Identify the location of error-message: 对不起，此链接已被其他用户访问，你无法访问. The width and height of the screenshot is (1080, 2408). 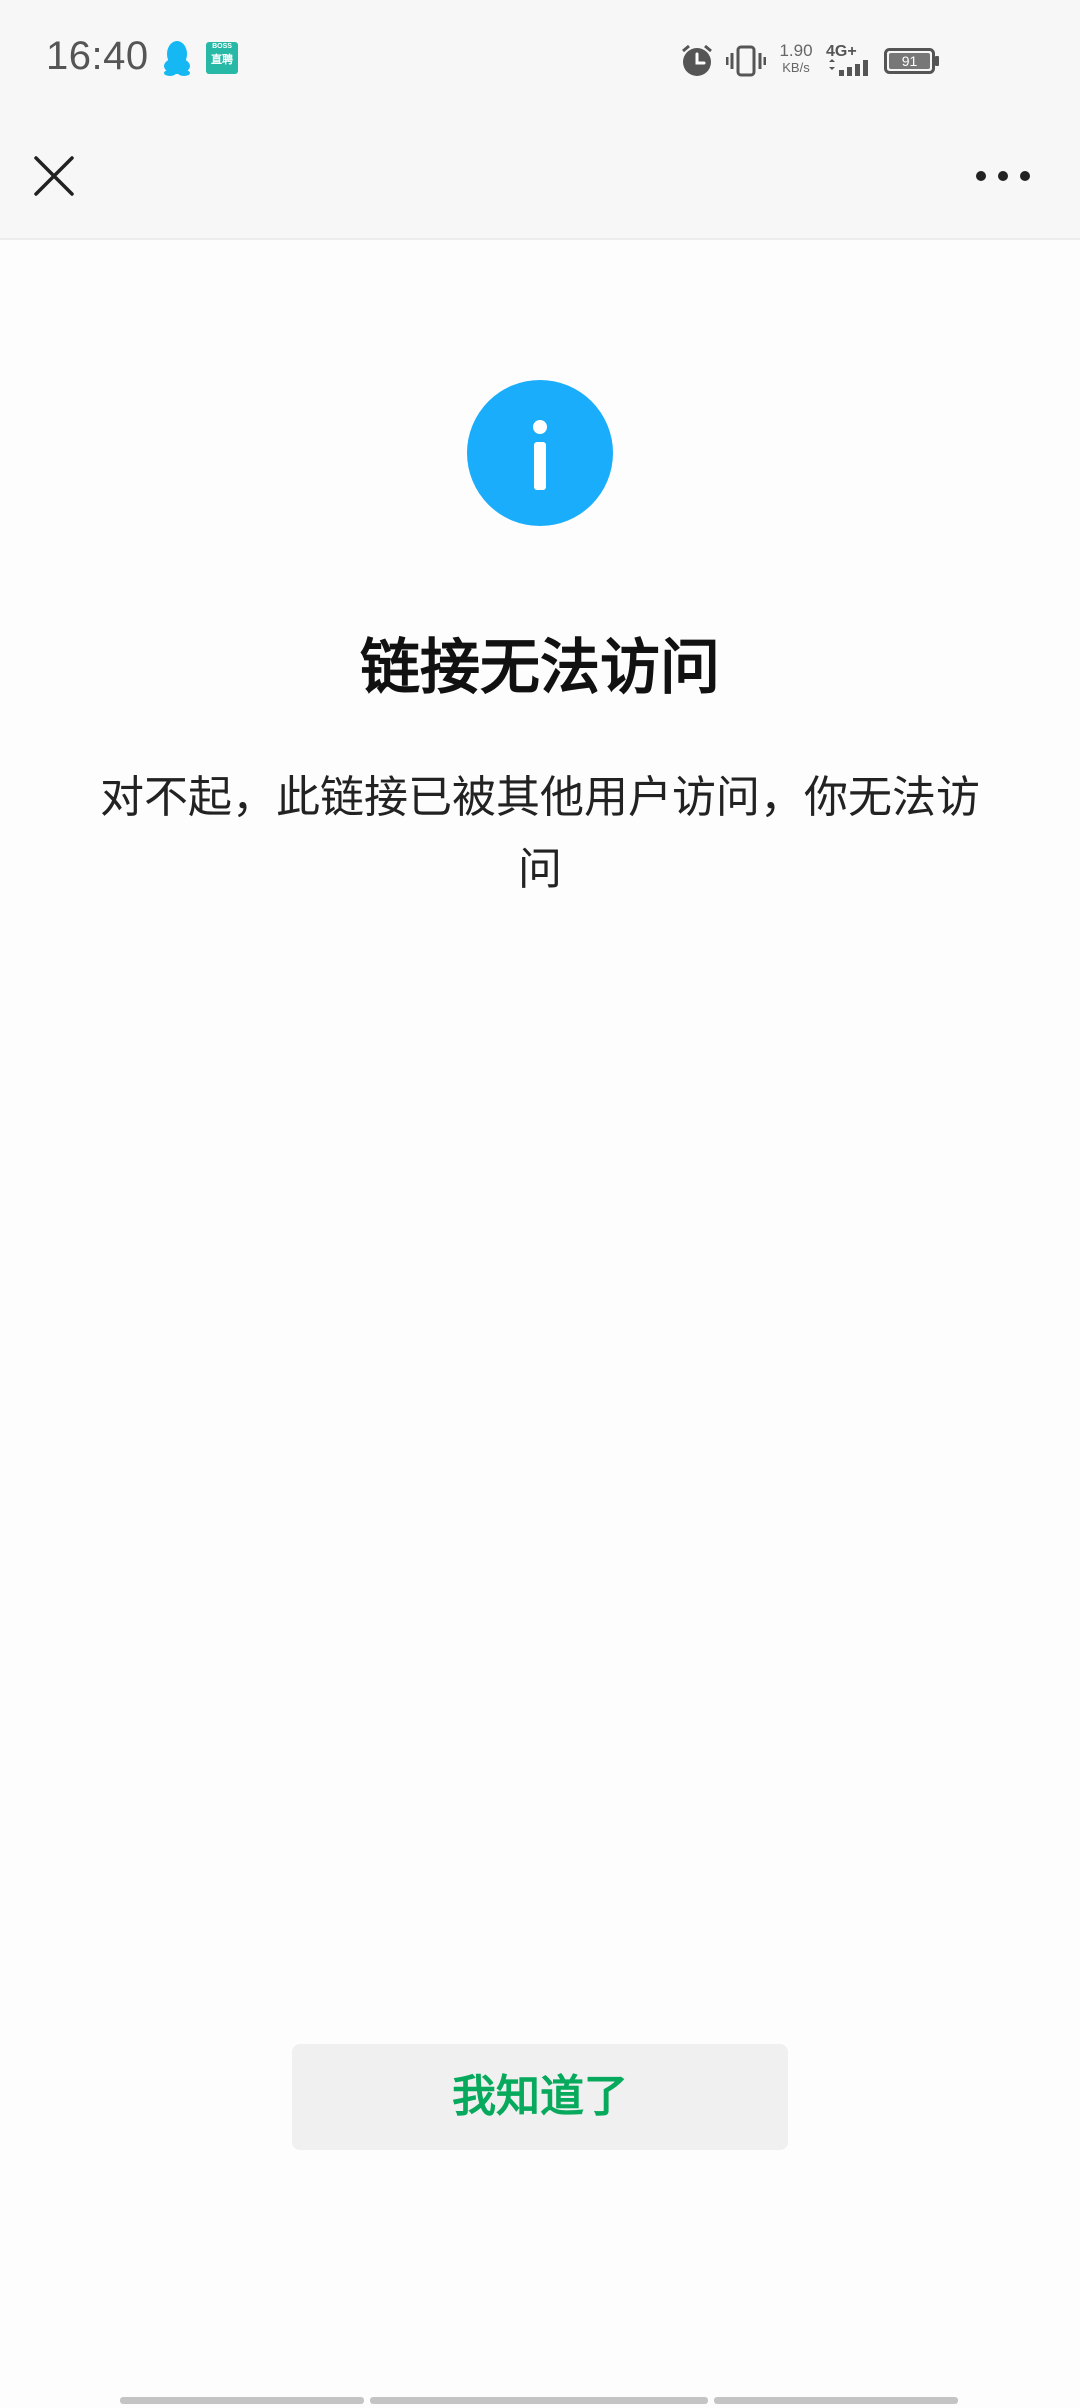
(540, 833).